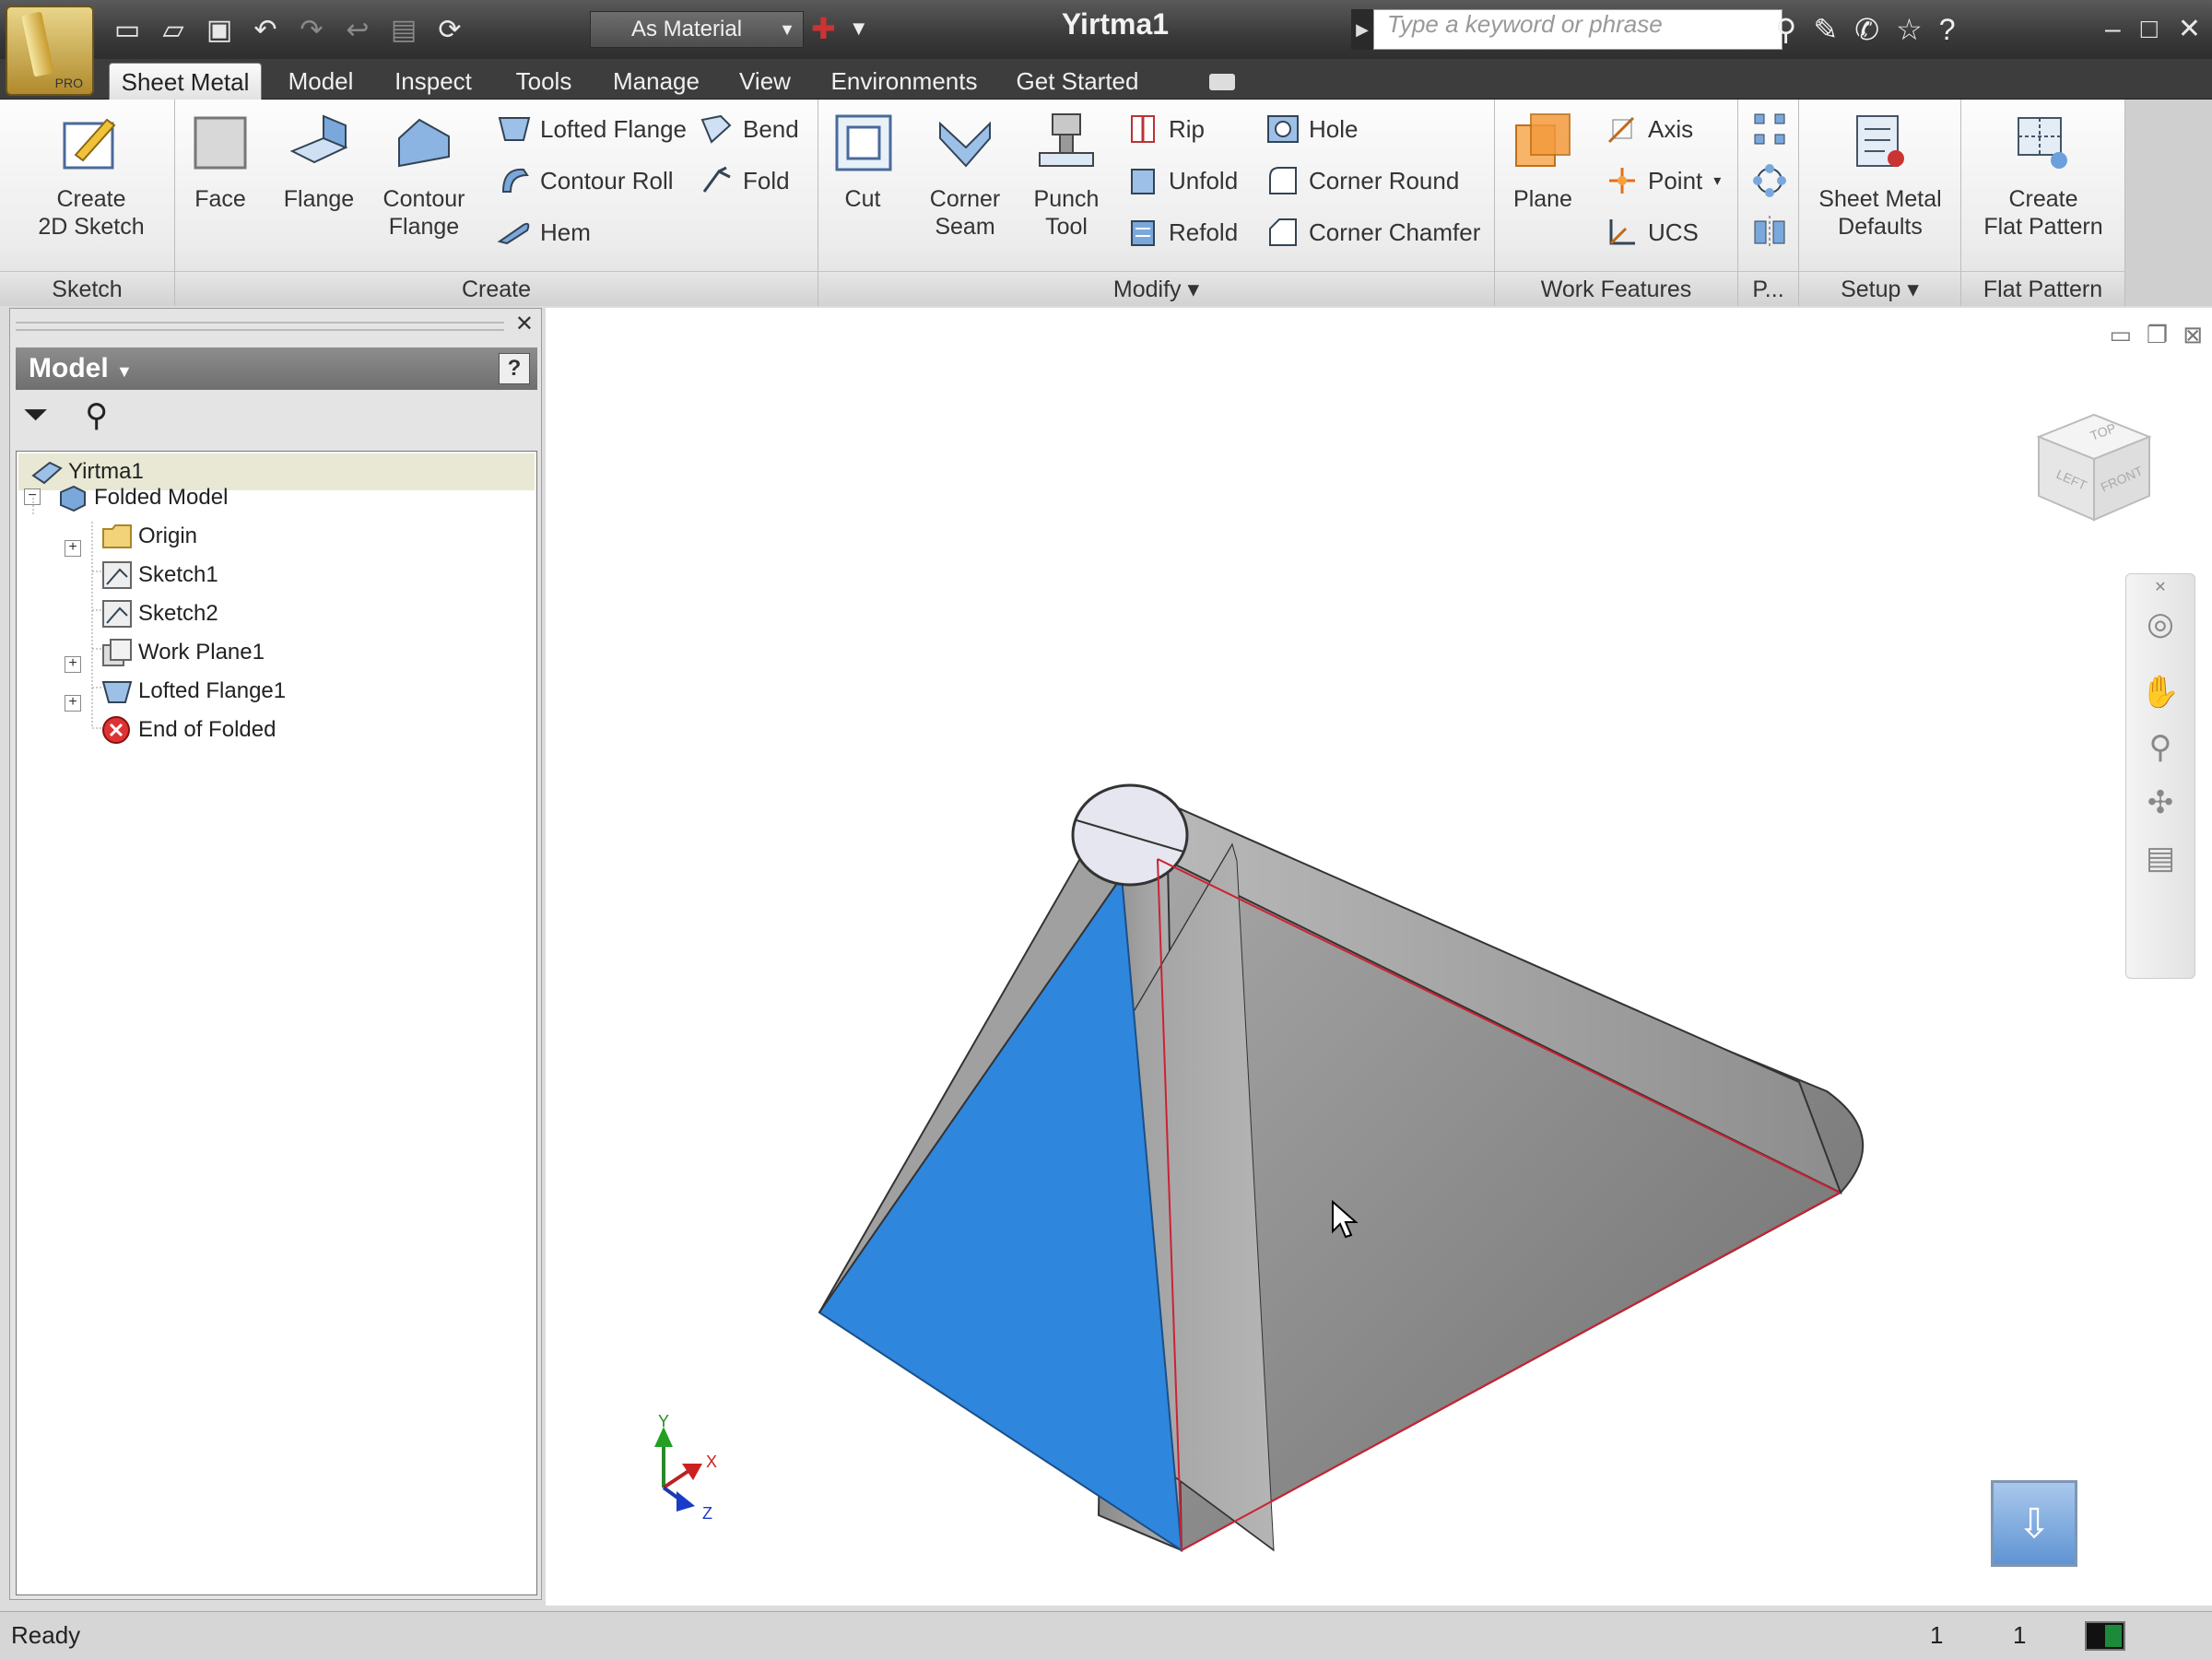 Image resolution: width=2212 pixels, height=1659 pixels. What do you see at coordinates (91, 176) in the screenshot?
I see `create-2d-sketch-button: Create 2D Sketch` at bounding box center [91, 176].